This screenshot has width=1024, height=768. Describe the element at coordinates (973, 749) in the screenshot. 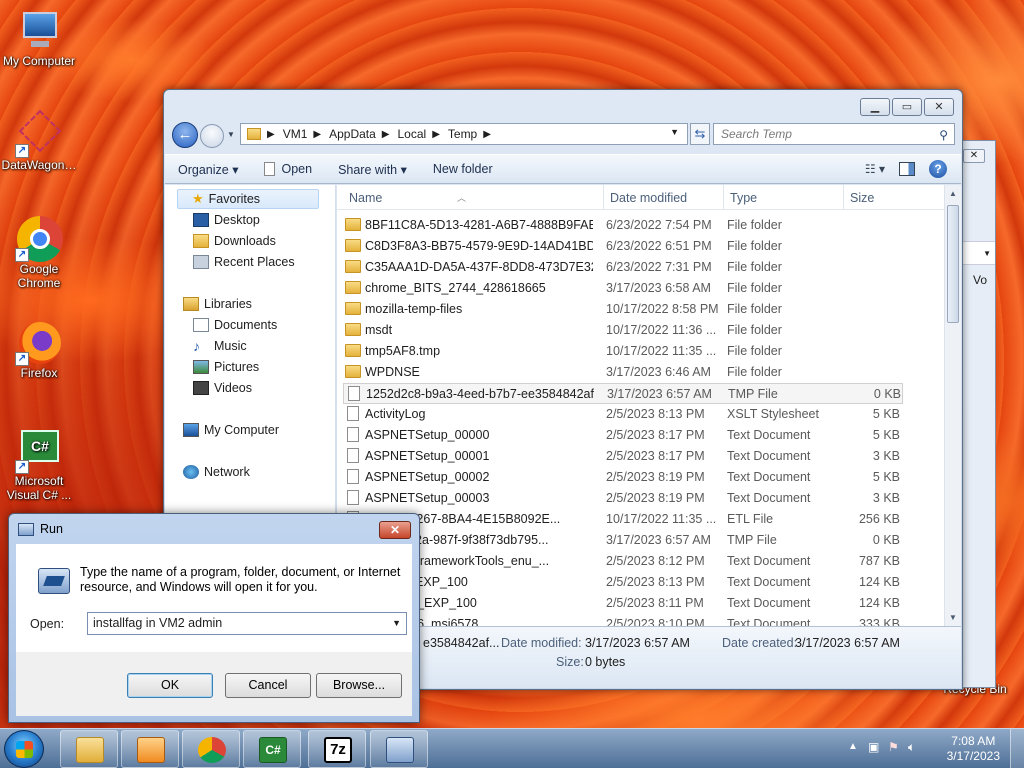

I see `clock: 7:08 AM 3/17/2023` at that location.